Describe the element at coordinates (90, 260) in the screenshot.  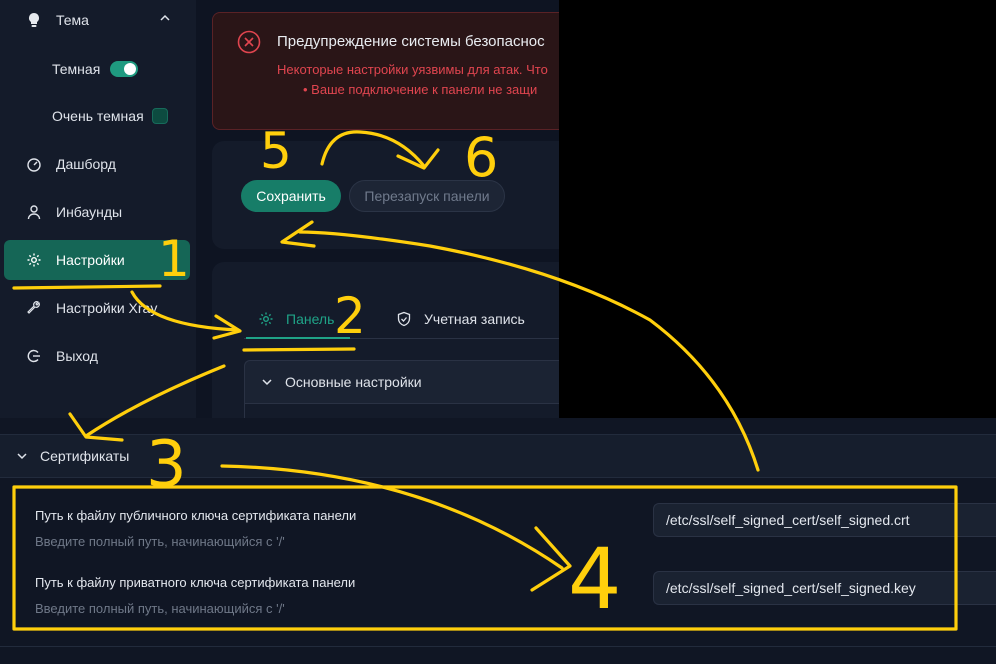
I see `sidebar-item-label: Настройки` at that location.